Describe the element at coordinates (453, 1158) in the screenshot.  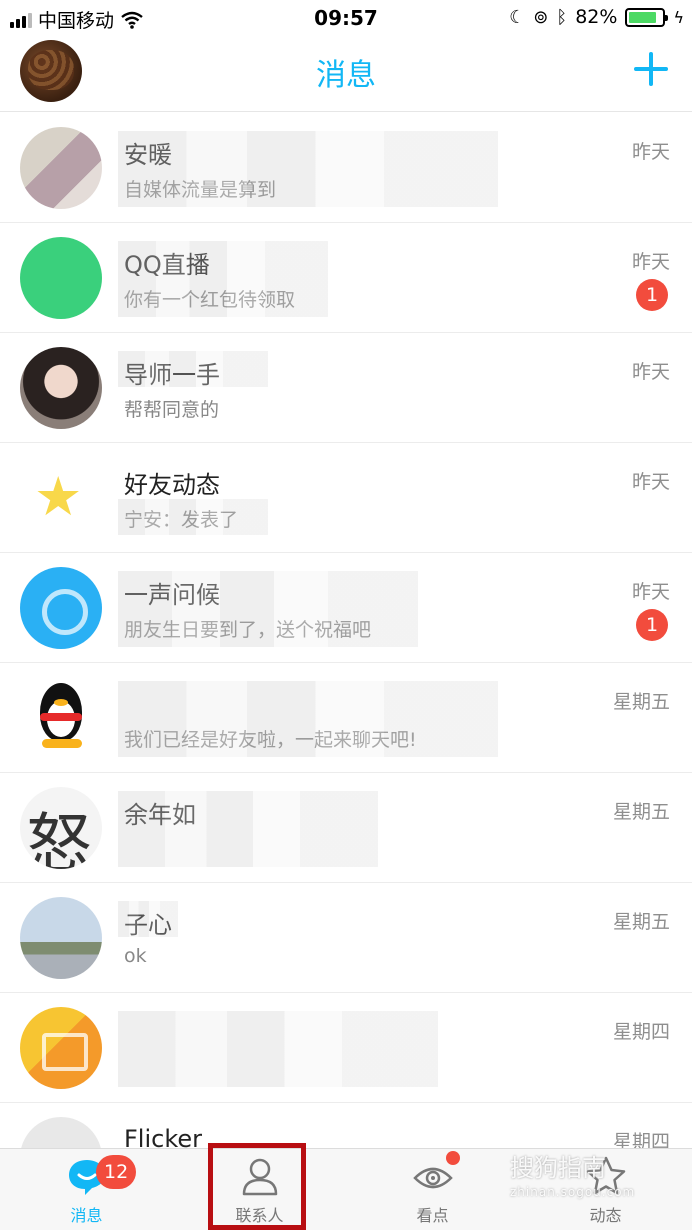
I see `notification-dot` at that location.